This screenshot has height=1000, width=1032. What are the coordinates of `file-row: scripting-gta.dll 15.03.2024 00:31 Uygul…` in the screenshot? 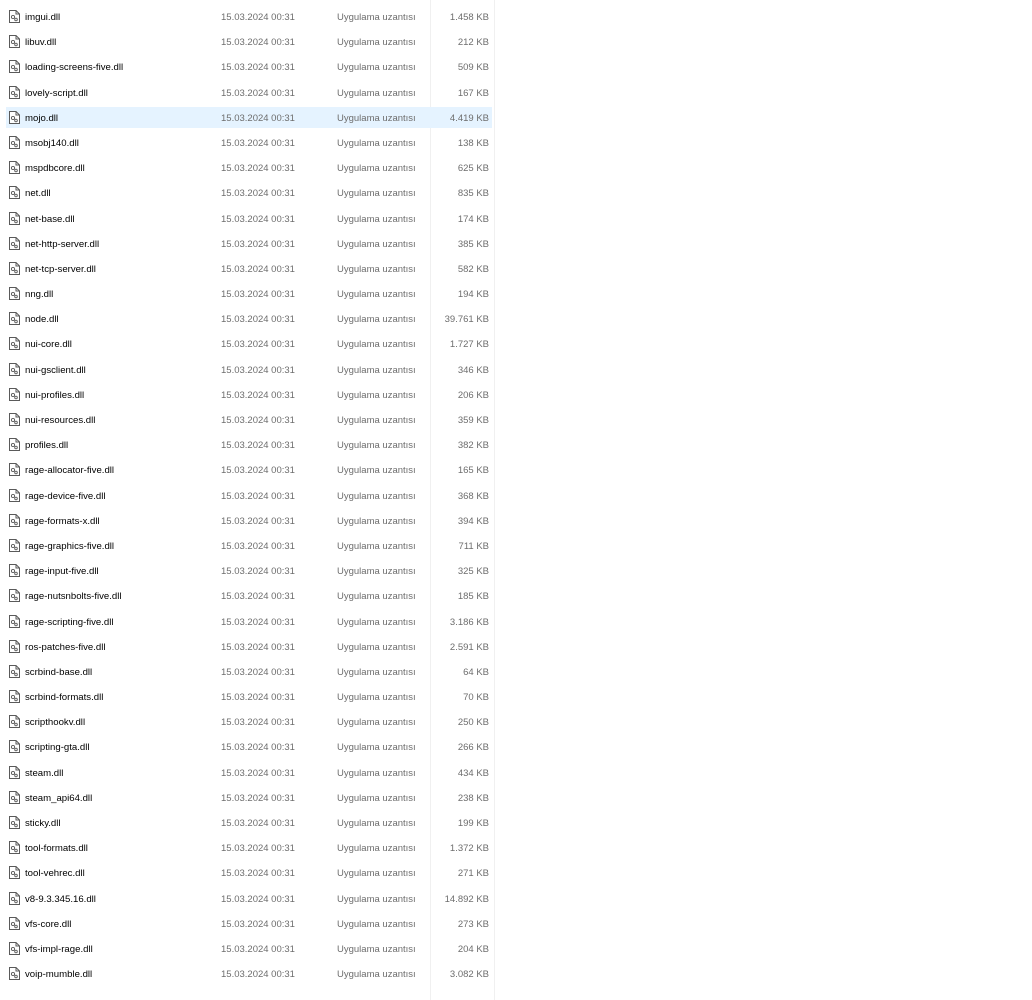 It's located at (246, 747).